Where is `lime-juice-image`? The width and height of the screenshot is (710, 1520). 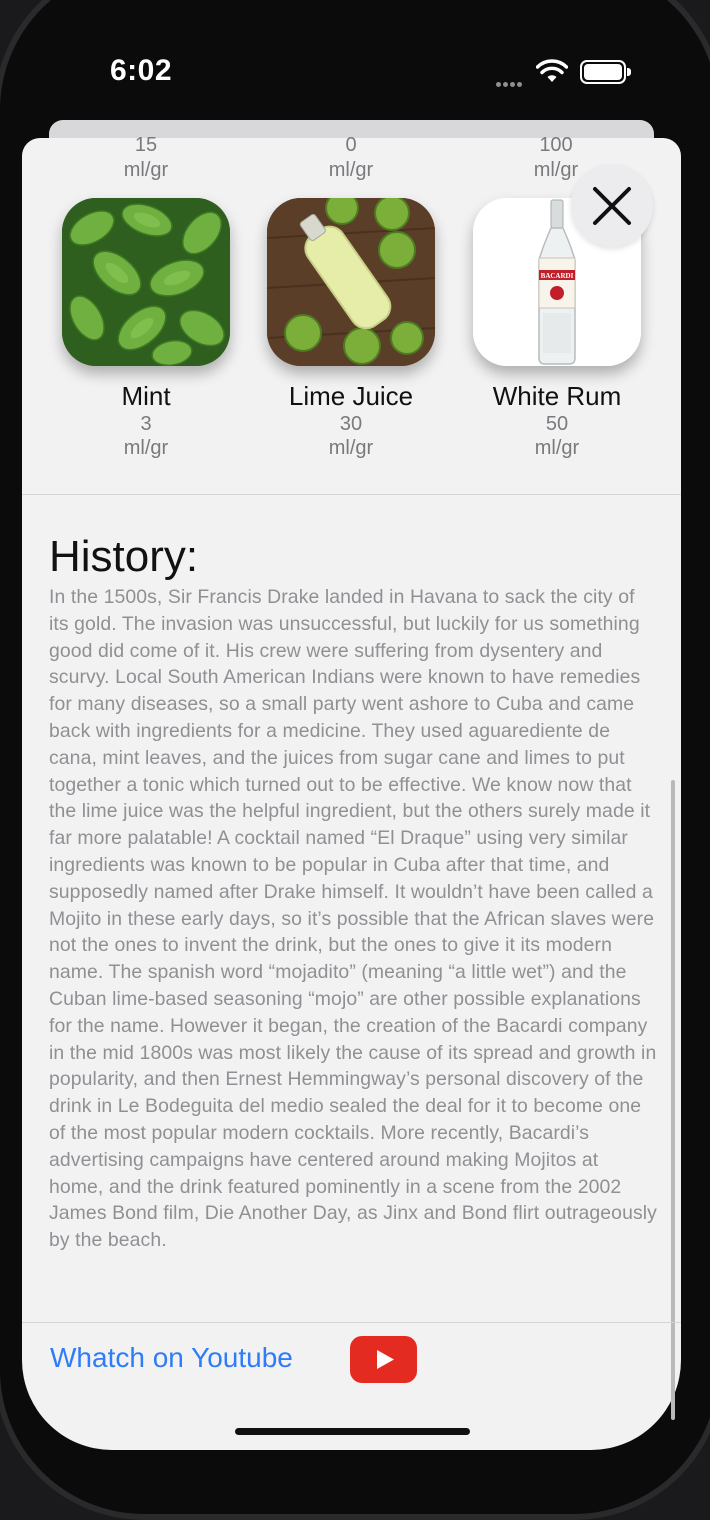 lime-juice-image is located at coordinates (351, 282).